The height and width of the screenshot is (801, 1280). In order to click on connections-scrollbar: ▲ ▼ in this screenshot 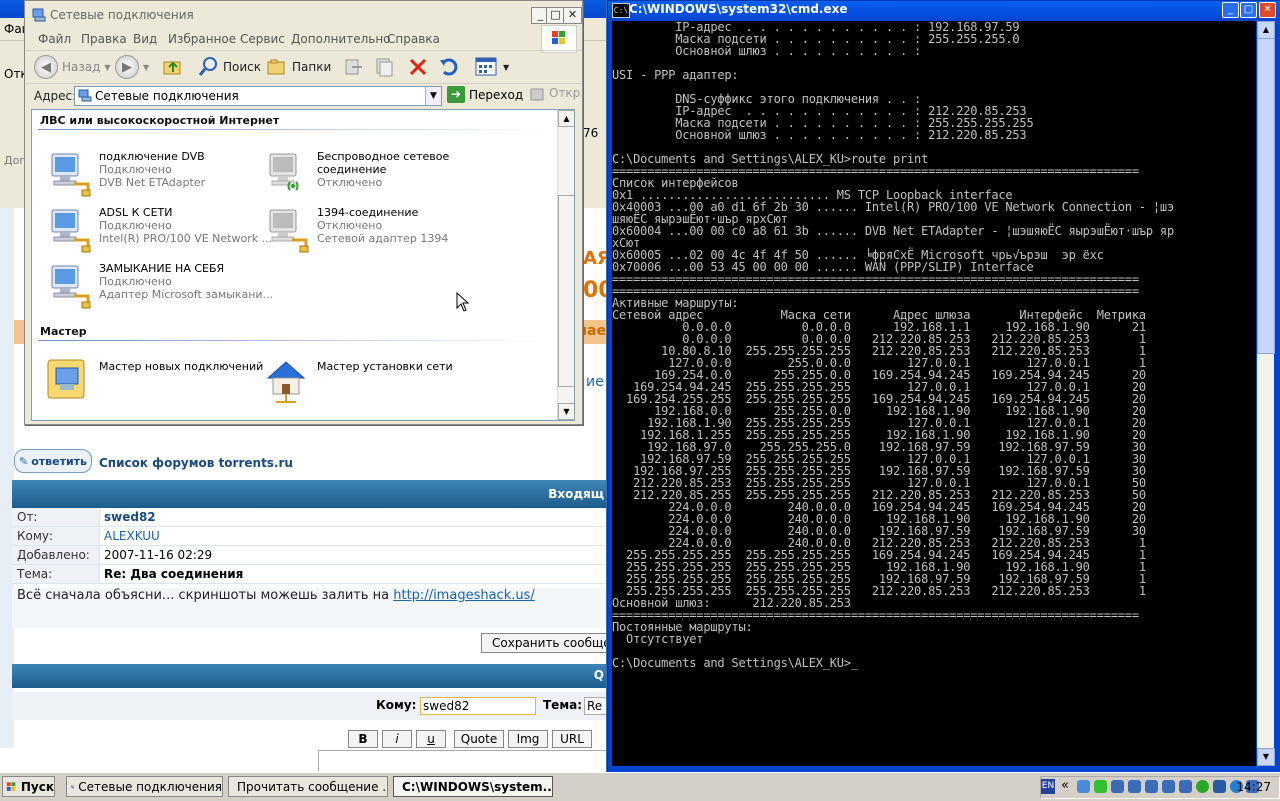, I will do `click(565, 265)`.